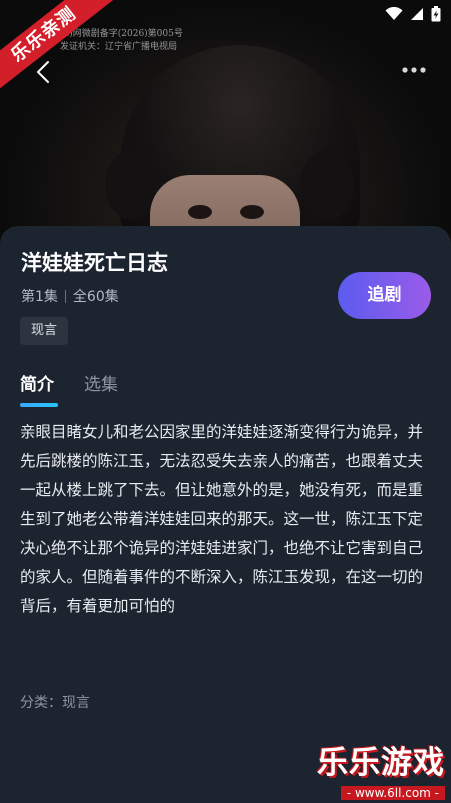 This screenshot has width=451, height=803. I want to click on watermark-url: - www.6ll.com -, so click(392, 793).